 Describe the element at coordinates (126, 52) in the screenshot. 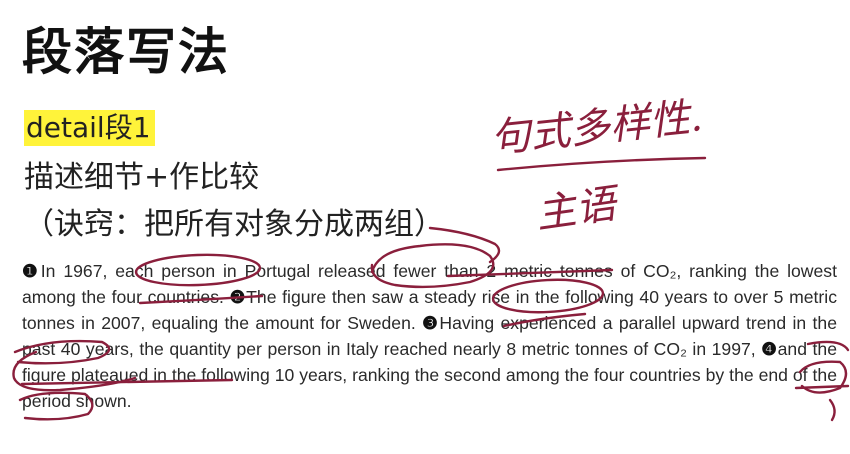

I see `page-title: 段落写法` at that location.